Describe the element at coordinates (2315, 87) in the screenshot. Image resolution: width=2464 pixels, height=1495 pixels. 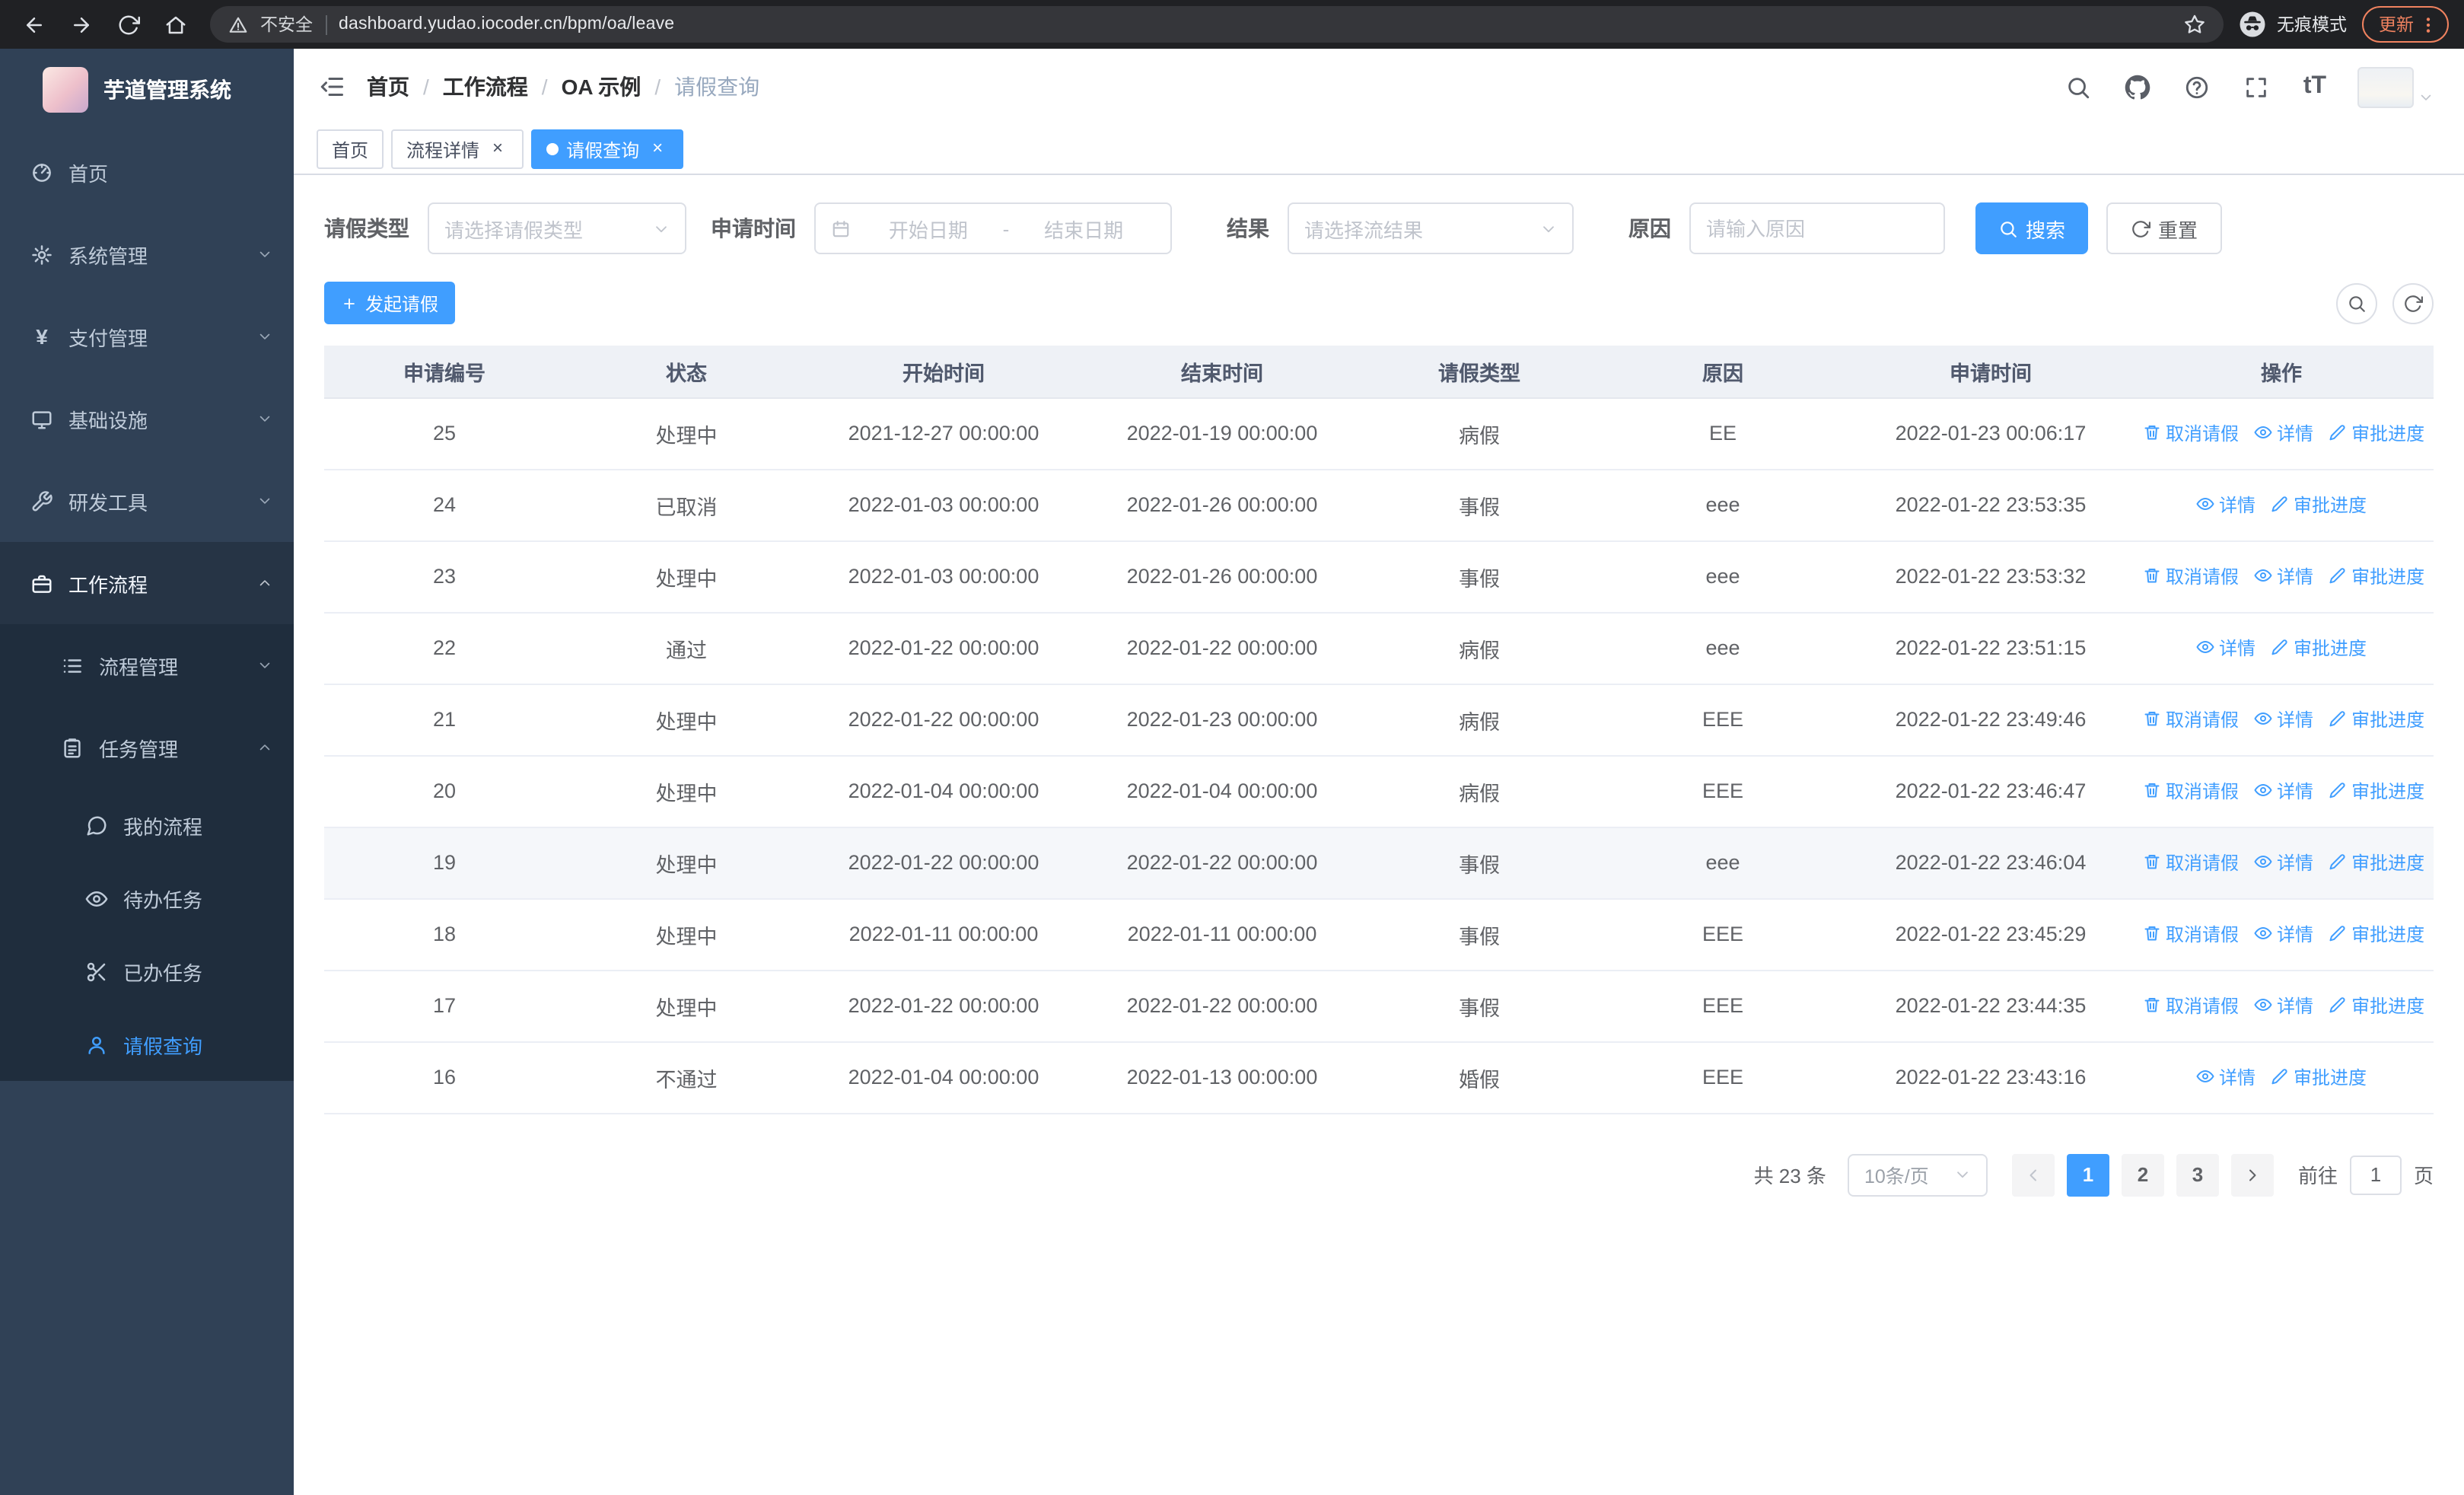
I see `font-size-button: tT` at that location.